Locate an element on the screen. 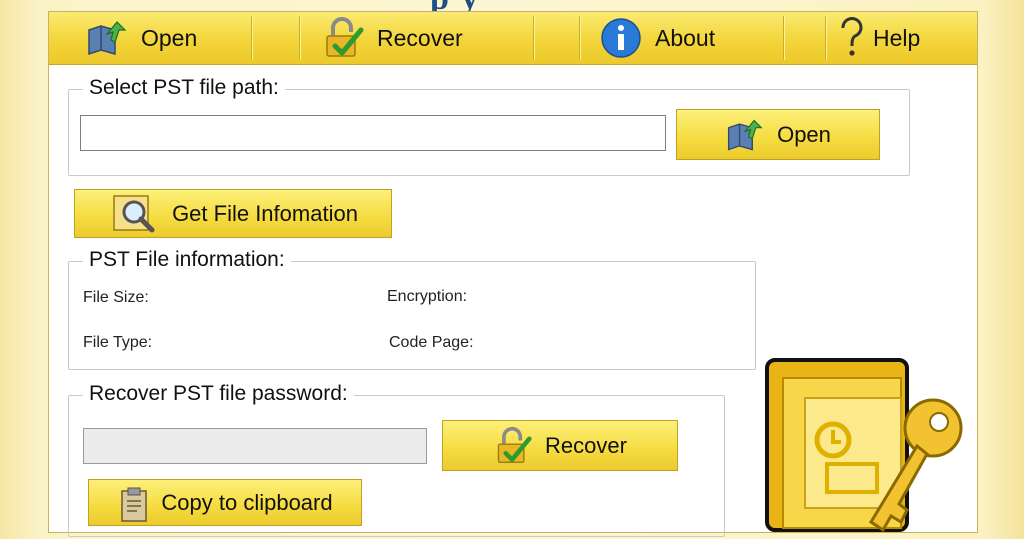 Image resolution: width=1024 pixels, height=539 pixels. copy-clipboard-button: Copy to clipboard is located at coordinates (225, 502).